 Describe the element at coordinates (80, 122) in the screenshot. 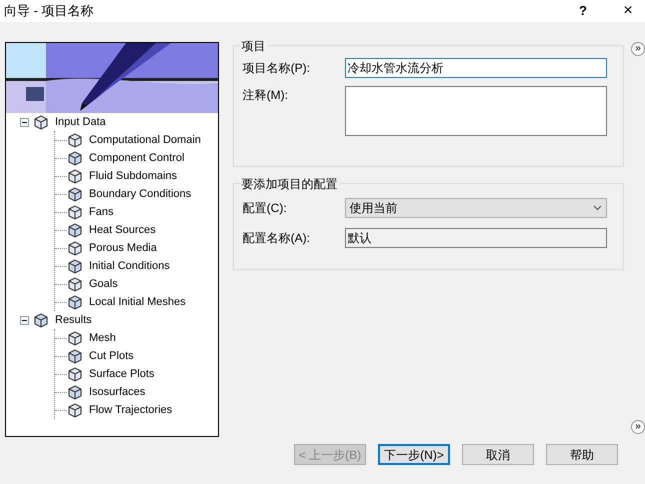

I see `tree-item: Input Data` at that location.